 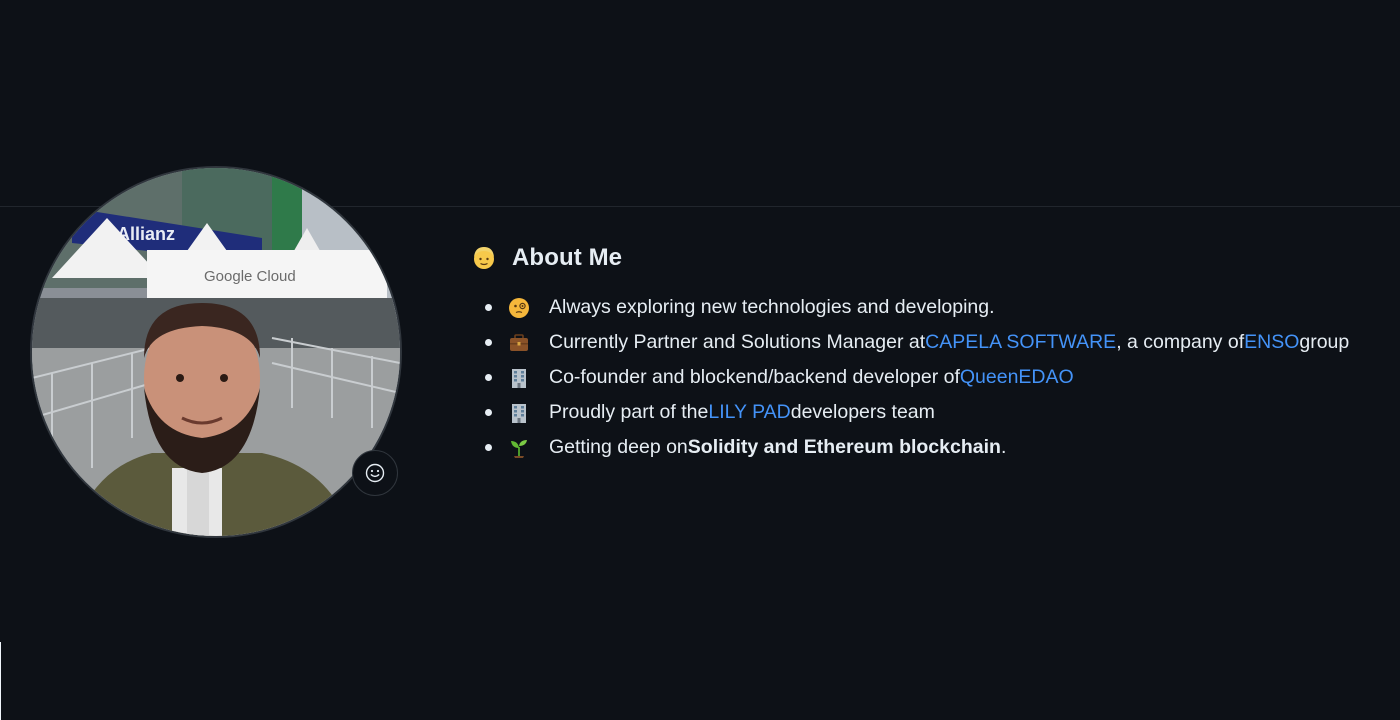 I want to click on item-text-before: Getting deep on, so click(x=618, y=447).